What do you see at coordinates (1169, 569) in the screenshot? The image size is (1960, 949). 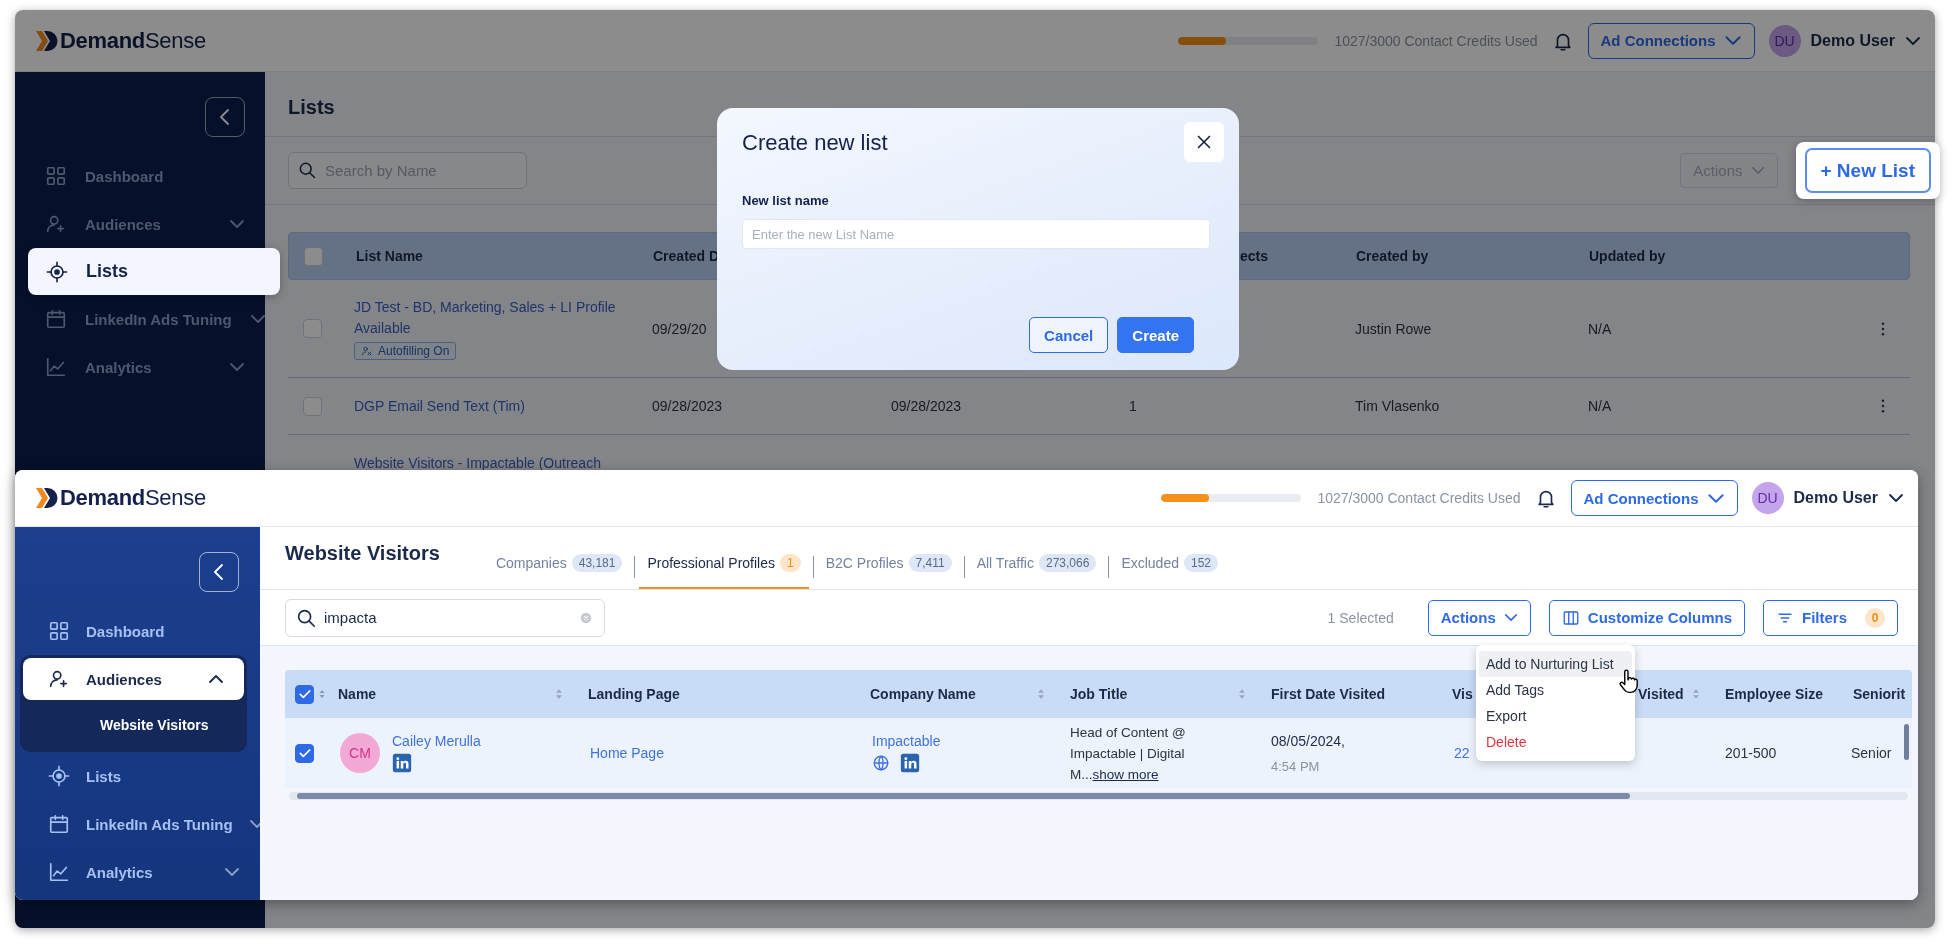 I see `tab: Excluded 152` at bounding box center [1169, 569].